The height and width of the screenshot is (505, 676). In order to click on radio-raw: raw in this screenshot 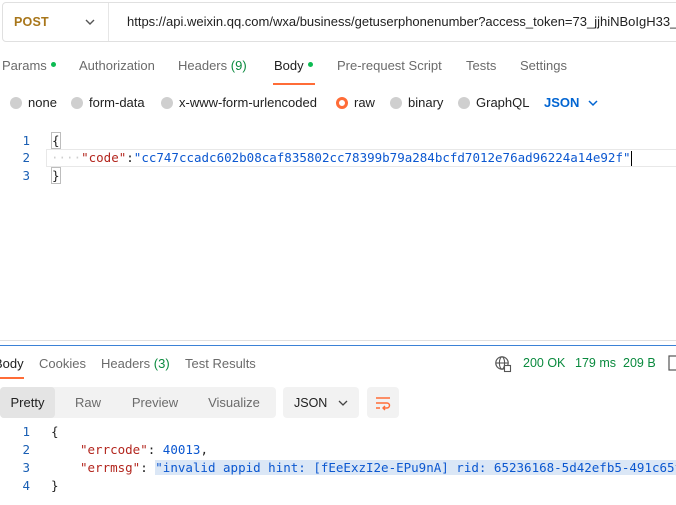, I will do `click(355, 102)`.